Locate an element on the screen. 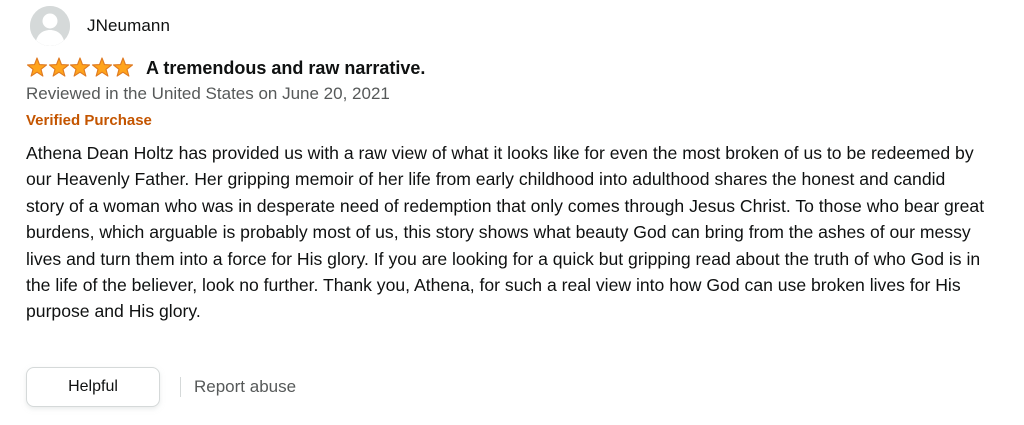  action-divider is located at coordinates (180, 387).